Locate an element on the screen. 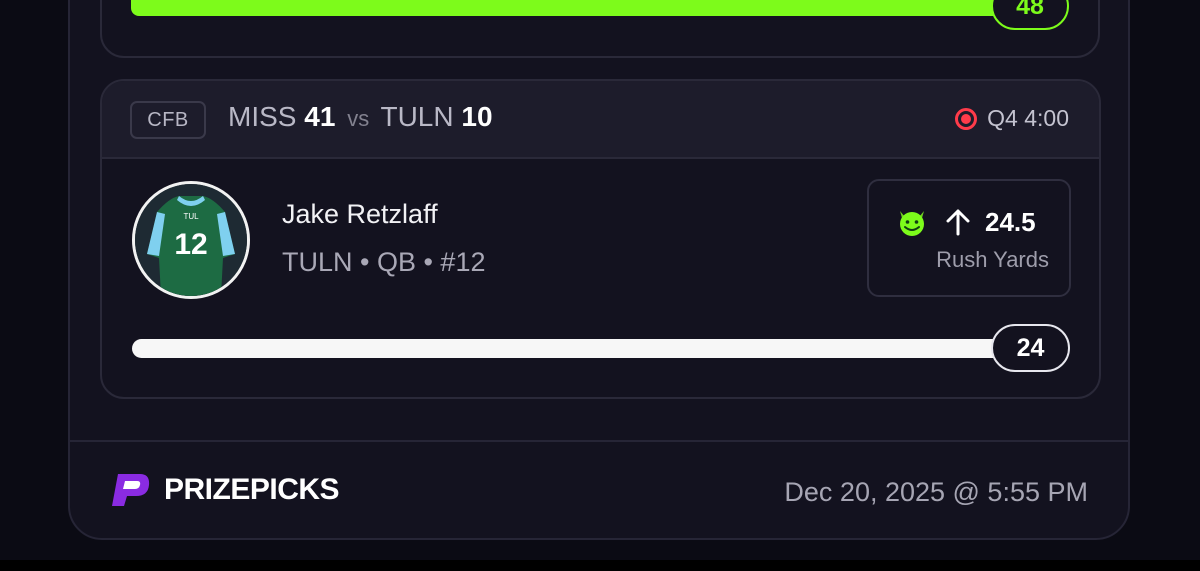 This screenshot has width=1200, height=571. projection-stat: Rush Yards is located at coordinates (992, 259).